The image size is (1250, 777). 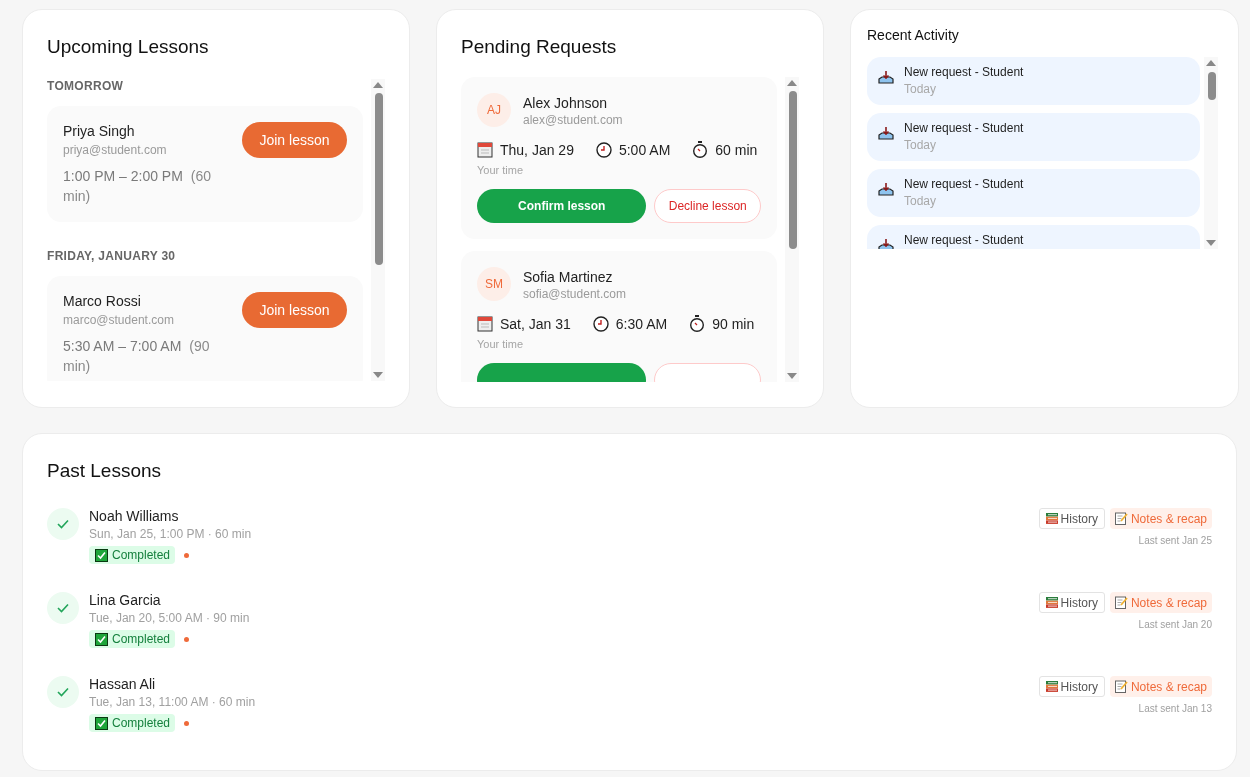 I want to click on student-email: marco@student.com, so click(x=119, y=320).